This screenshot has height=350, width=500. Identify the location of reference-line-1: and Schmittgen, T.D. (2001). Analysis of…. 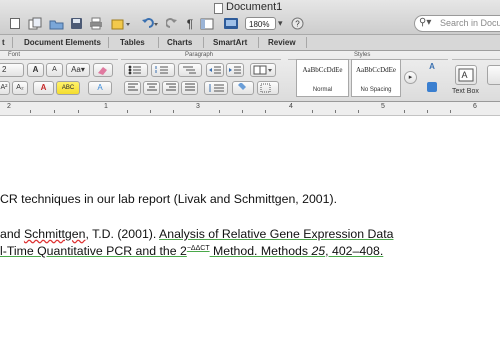
(197, 234).